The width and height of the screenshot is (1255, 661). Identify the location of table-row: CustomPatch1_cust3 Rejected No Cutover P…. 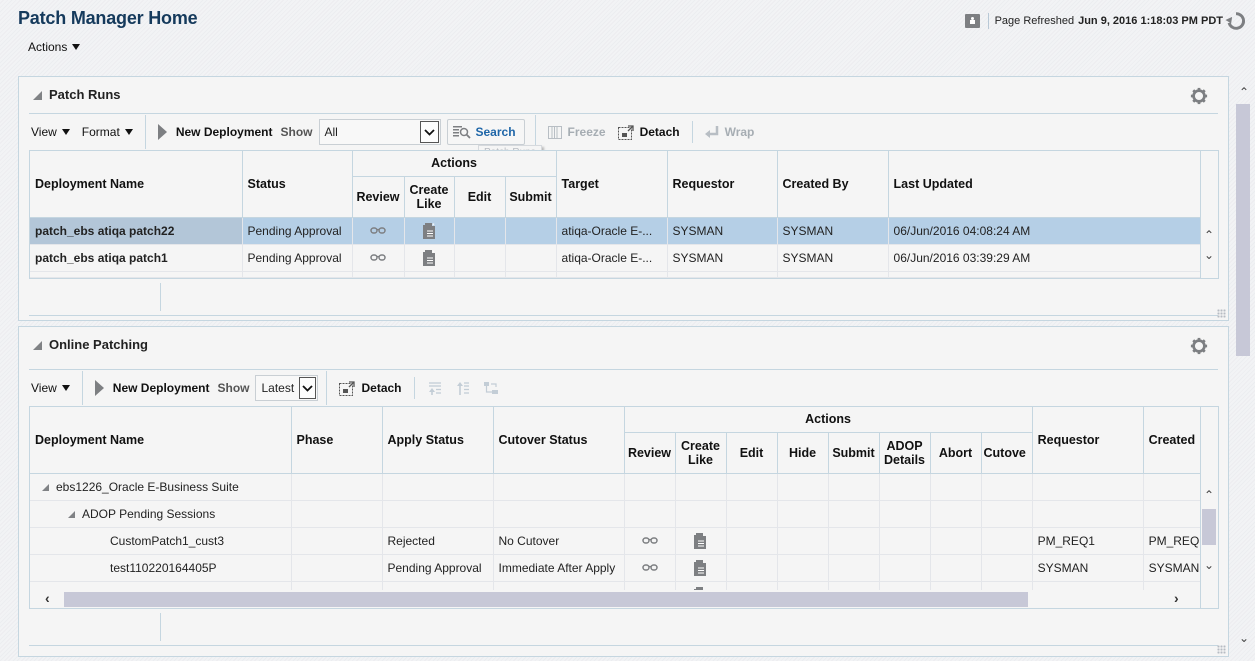
(615, 541).